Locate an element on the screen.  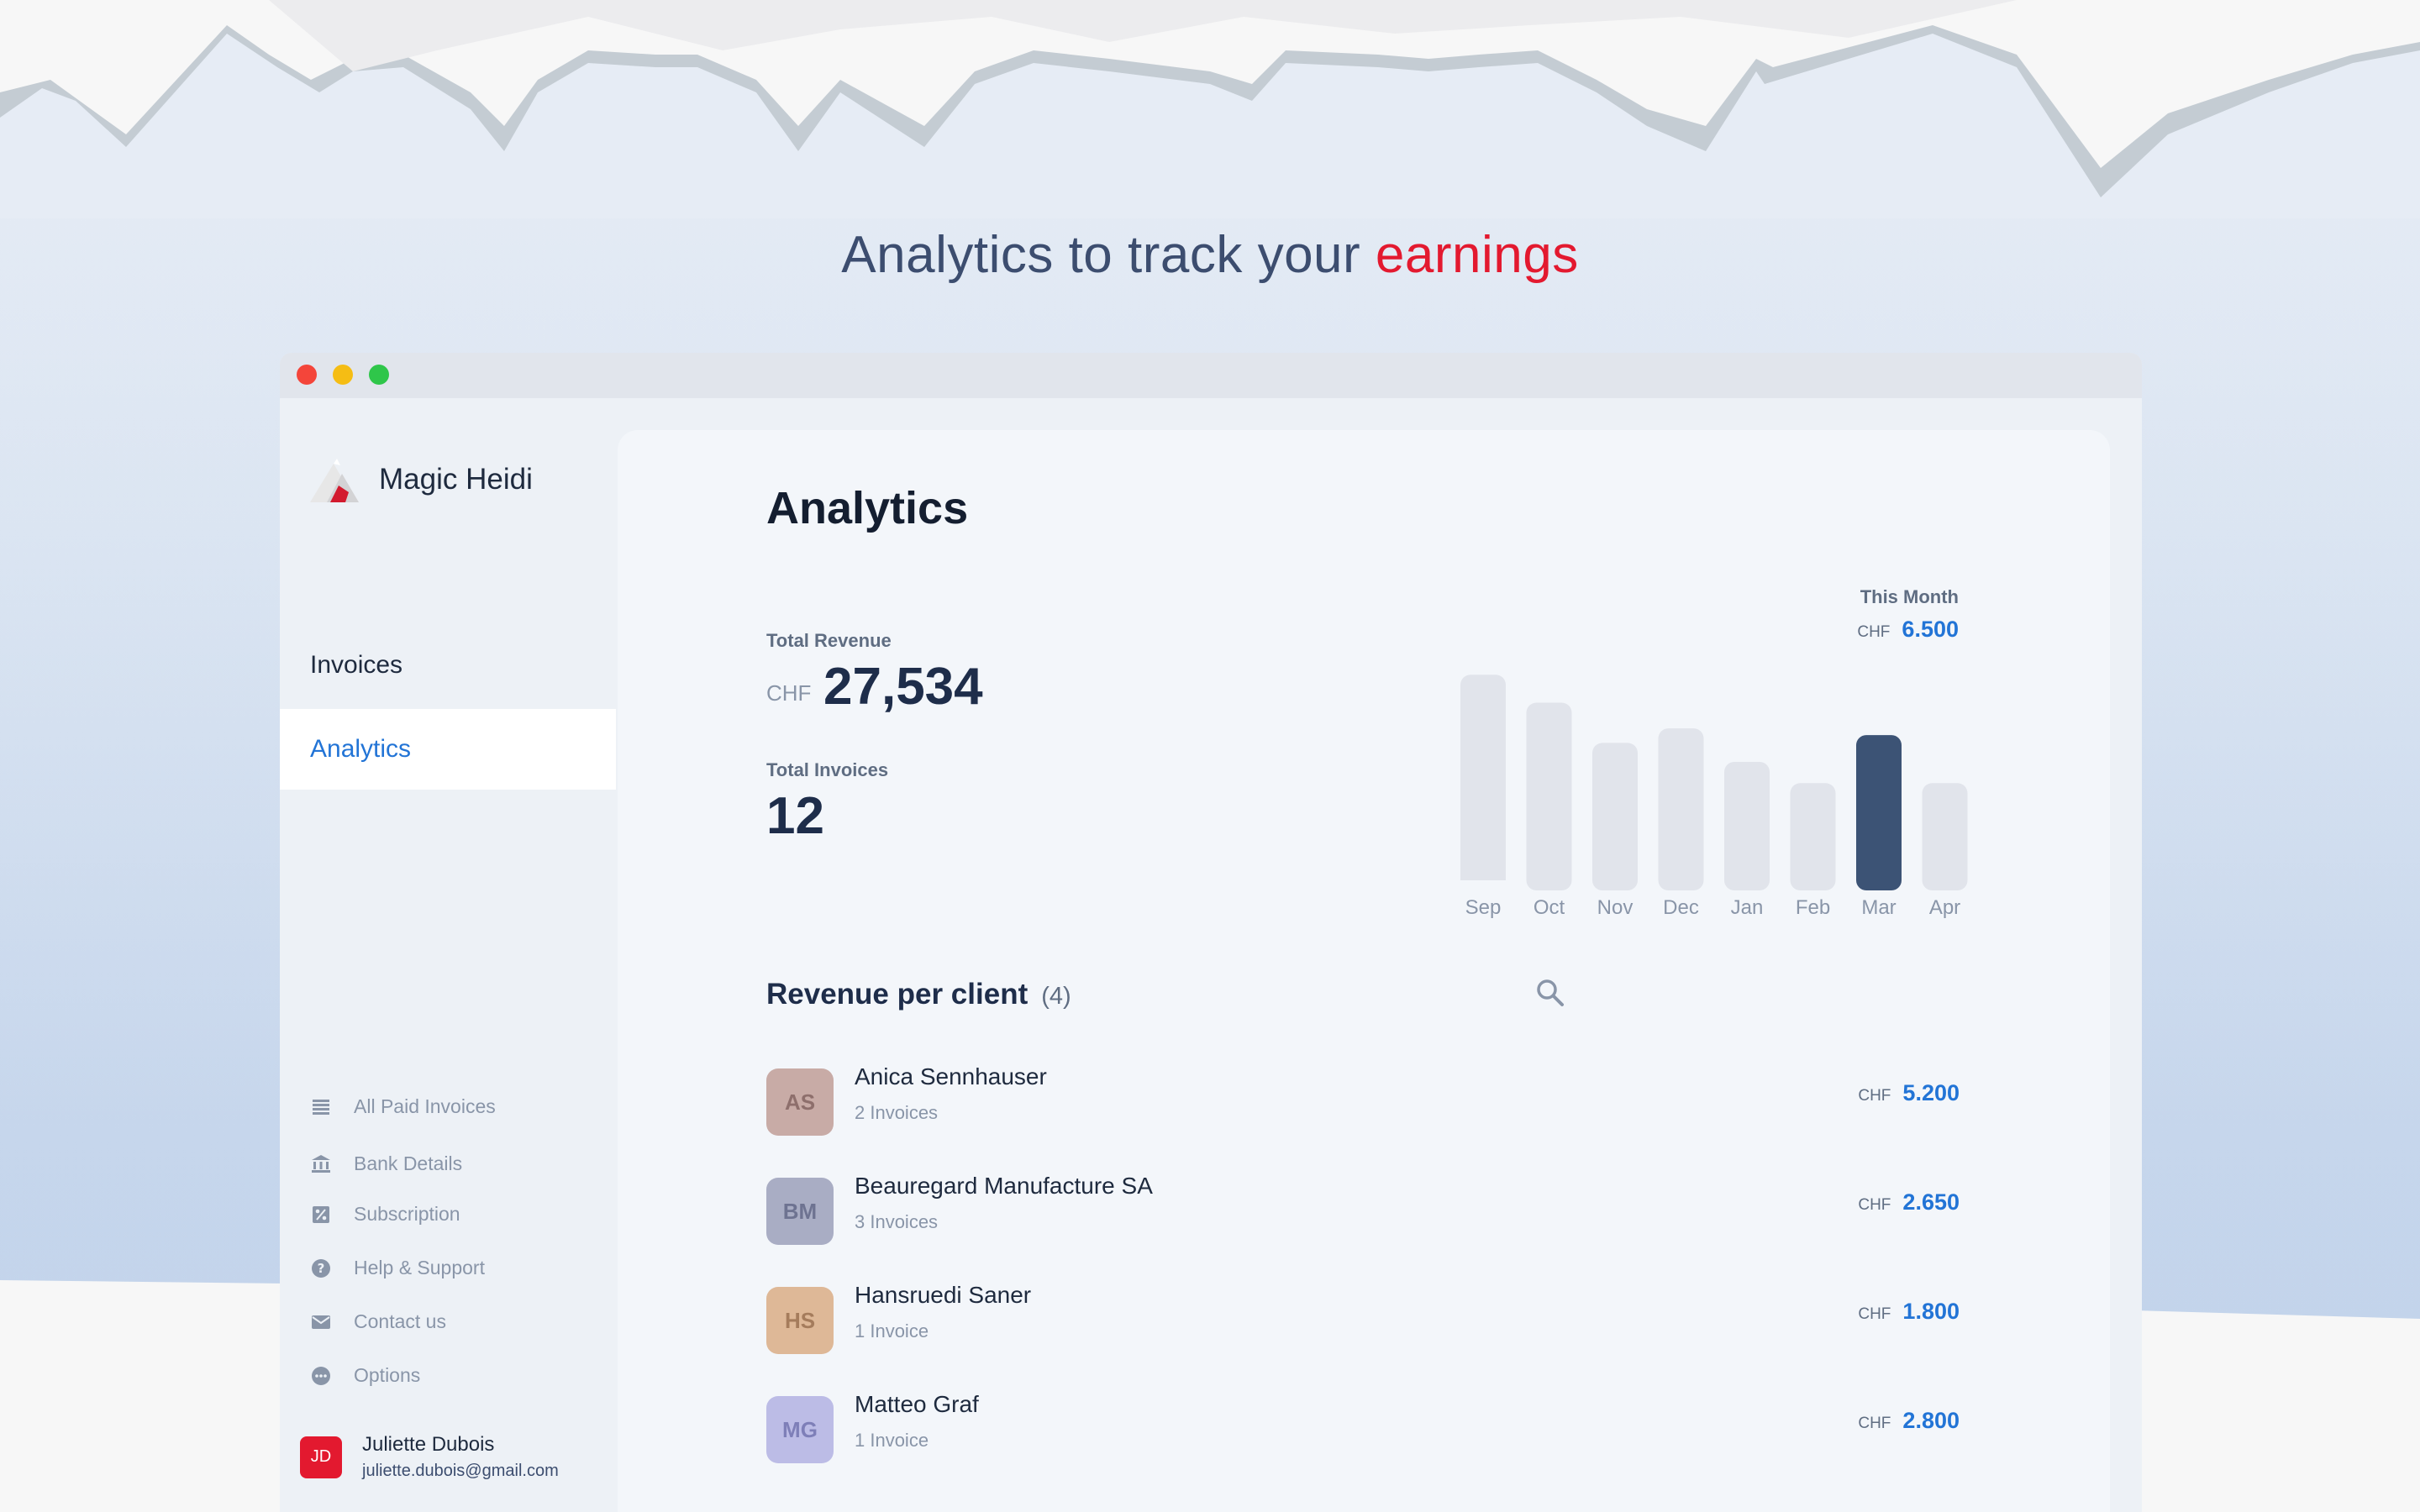
headline-accent: earnings is located at coordinates (1477, 255).